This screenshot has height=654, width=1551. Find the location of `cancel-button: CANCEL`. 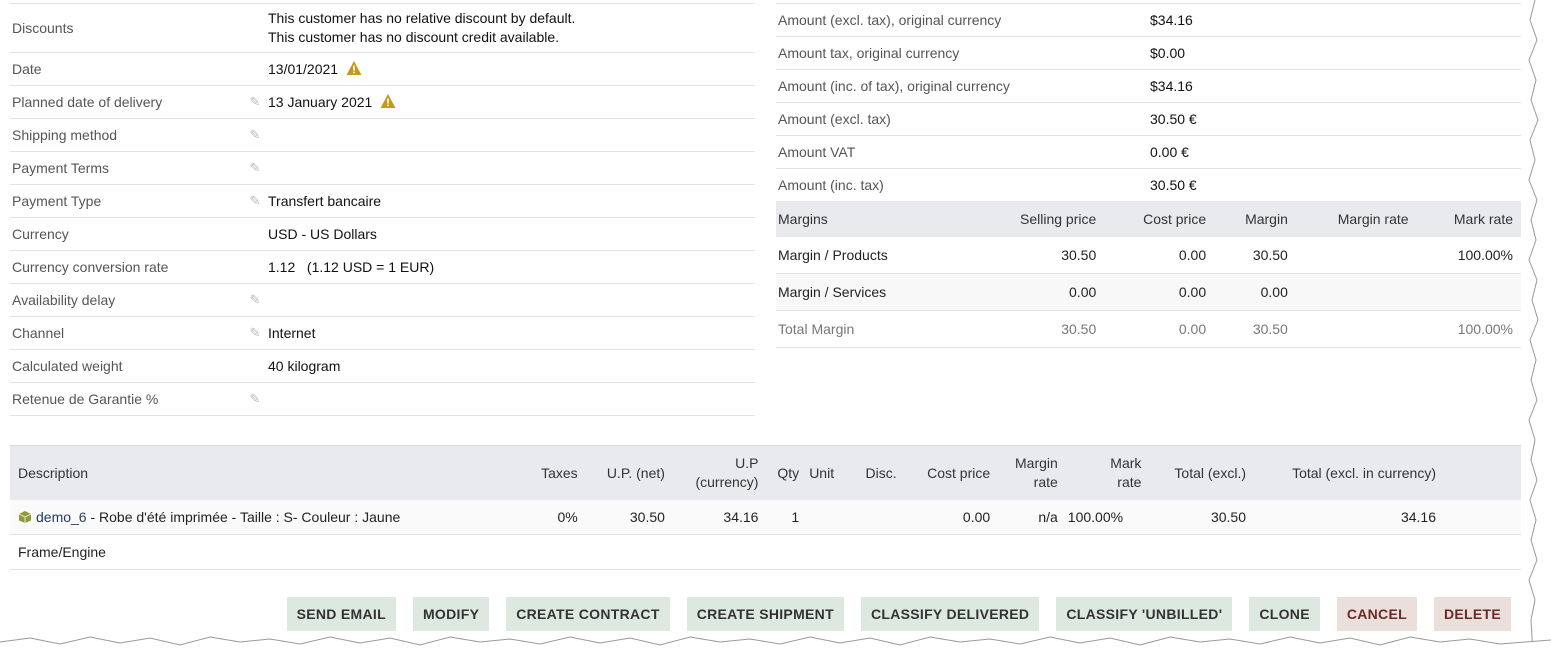

cancel-button: CANCEL is located at coordinates (1376, 614).